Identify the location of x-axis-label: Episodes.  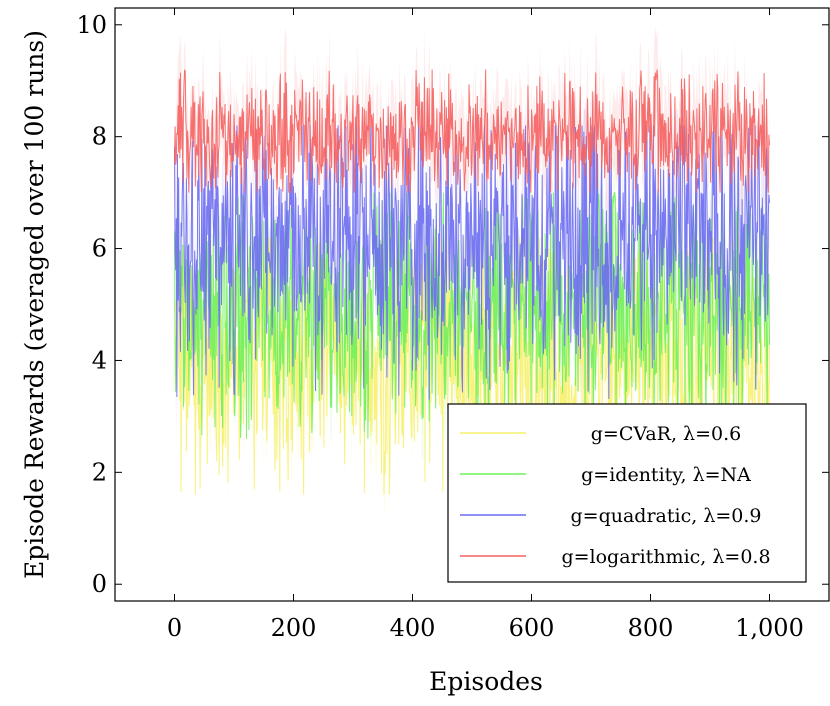
(486, 681).